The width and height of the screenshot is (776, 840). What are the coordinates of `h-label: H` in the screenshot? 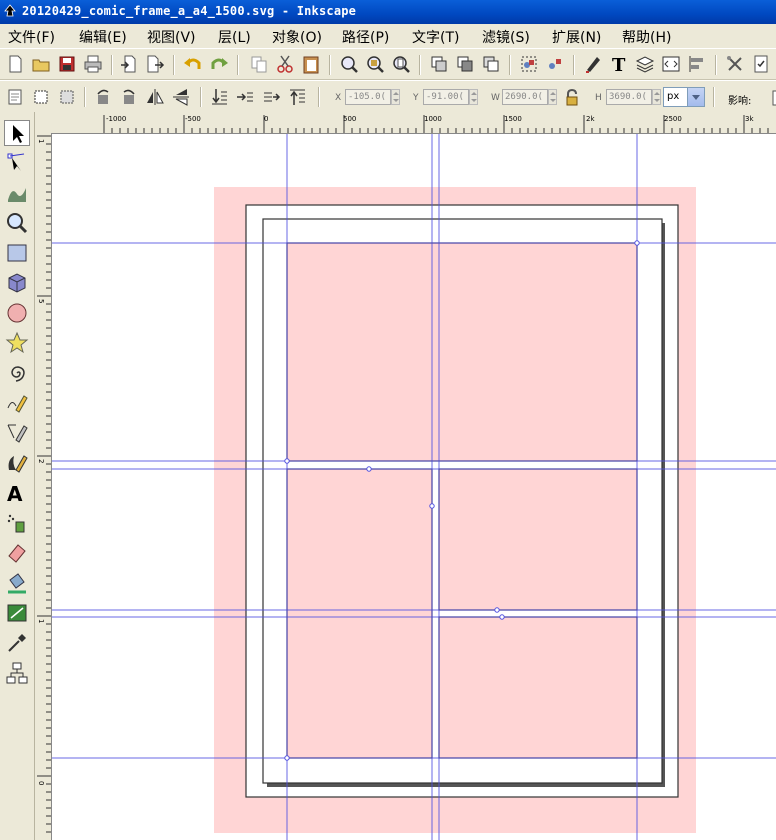 It's located at (598, 98).